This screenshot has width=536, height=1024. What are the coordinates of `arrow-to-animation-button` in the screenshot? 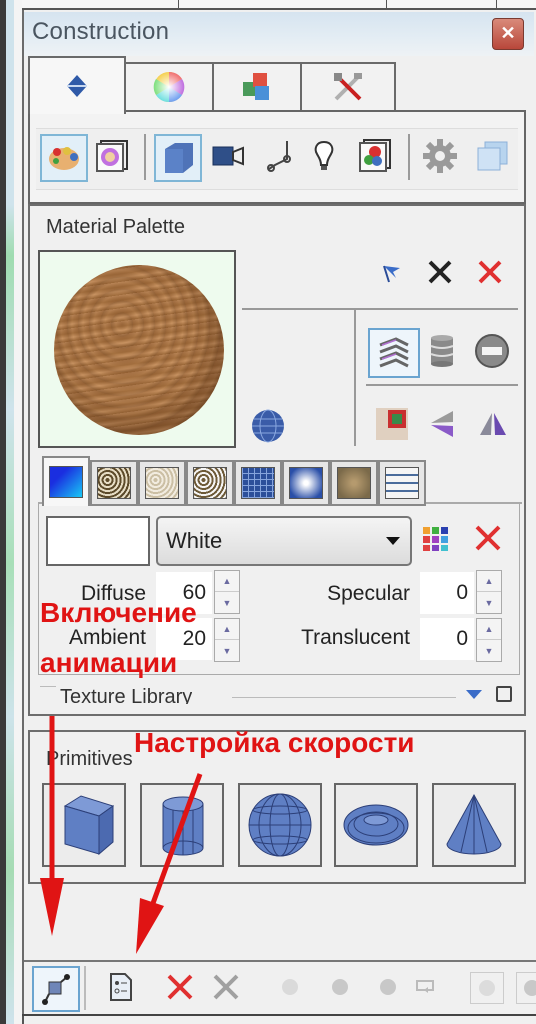 It's located at (52, 826).